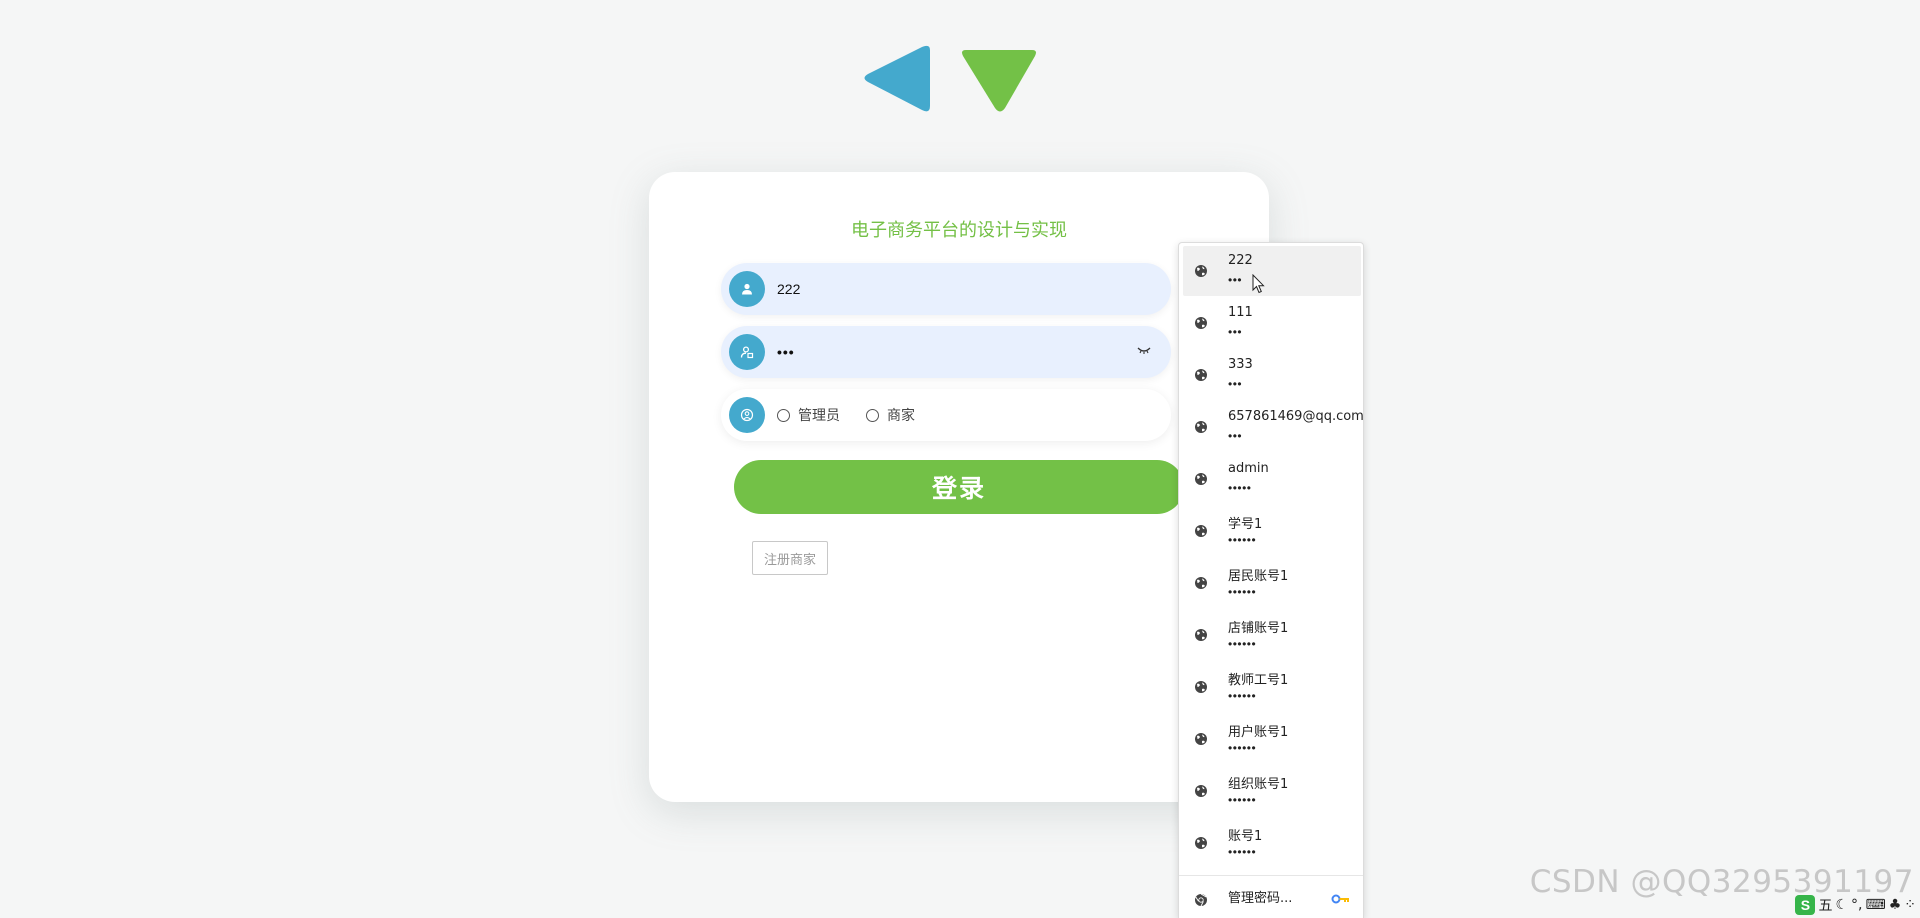 The image size is (1920, 918). Describe the element at coordinates (1245, 836) in the screenshot. I see `autofill-username: 账号1` at that location.